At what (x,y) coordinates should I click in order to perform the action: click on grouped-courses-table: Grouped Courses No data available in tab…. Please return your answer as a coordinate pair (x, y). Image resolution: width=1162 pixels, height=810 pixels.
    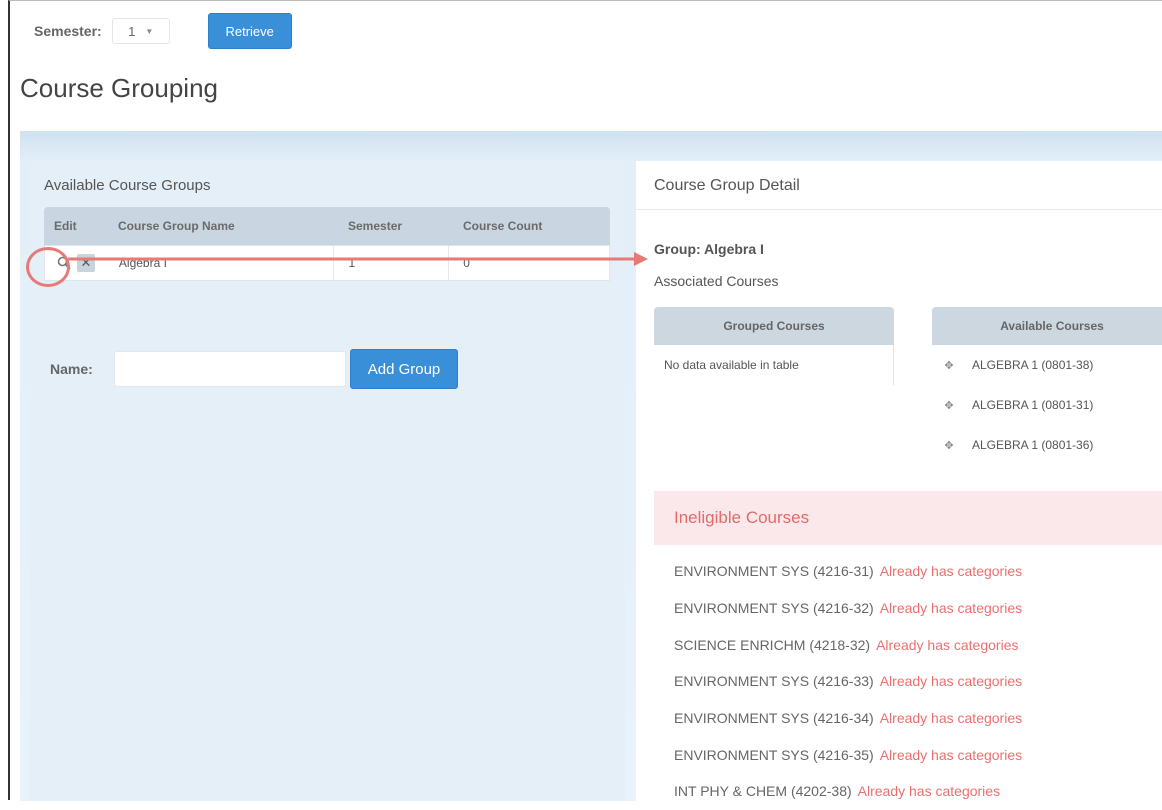
    Looking at the image, I should click on (774, 346).